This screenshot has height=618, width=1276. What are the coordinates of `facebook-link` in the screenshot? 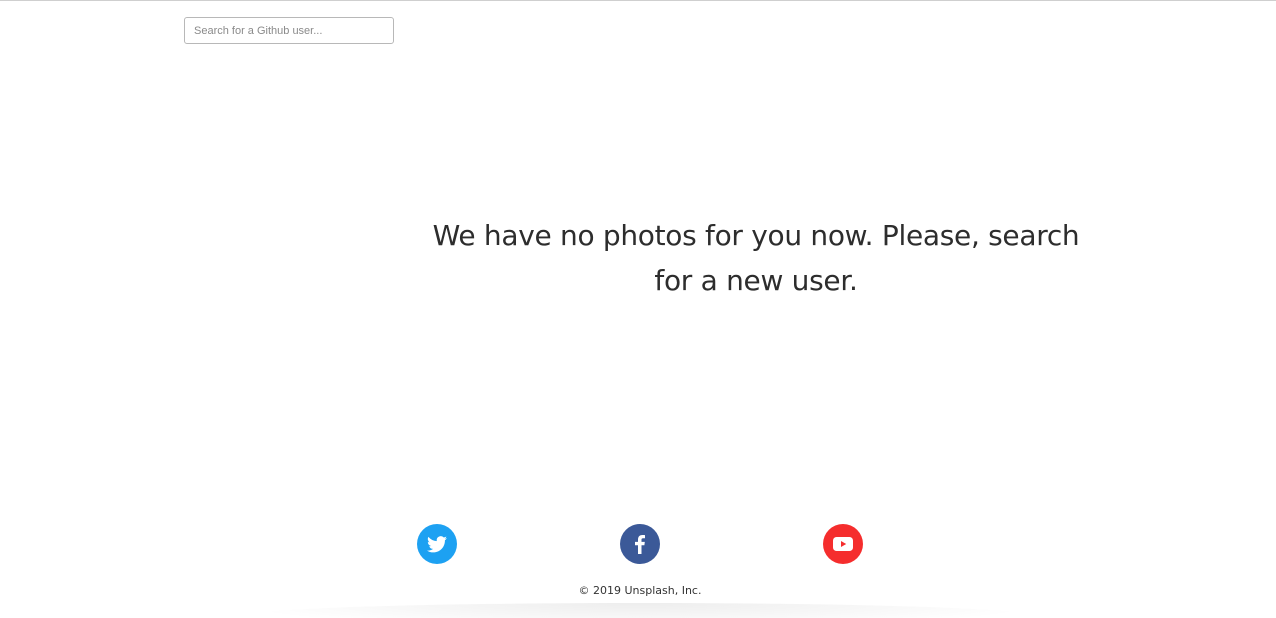 It's located at (640, 544).